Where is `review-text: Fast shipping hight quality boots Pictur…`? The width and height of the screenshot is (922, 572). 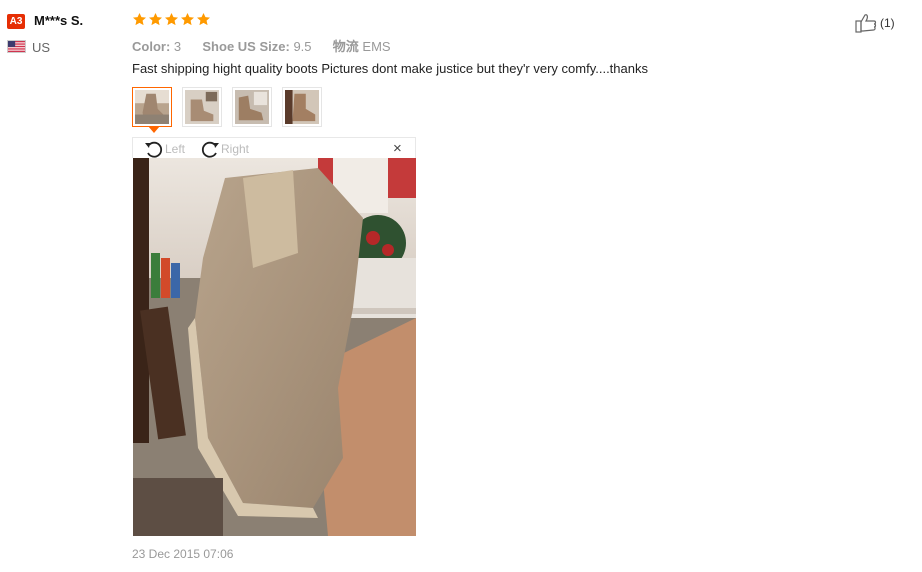 review-text: Fast shipping hight quality boots Pictur… is located at coordinates (390, 68).